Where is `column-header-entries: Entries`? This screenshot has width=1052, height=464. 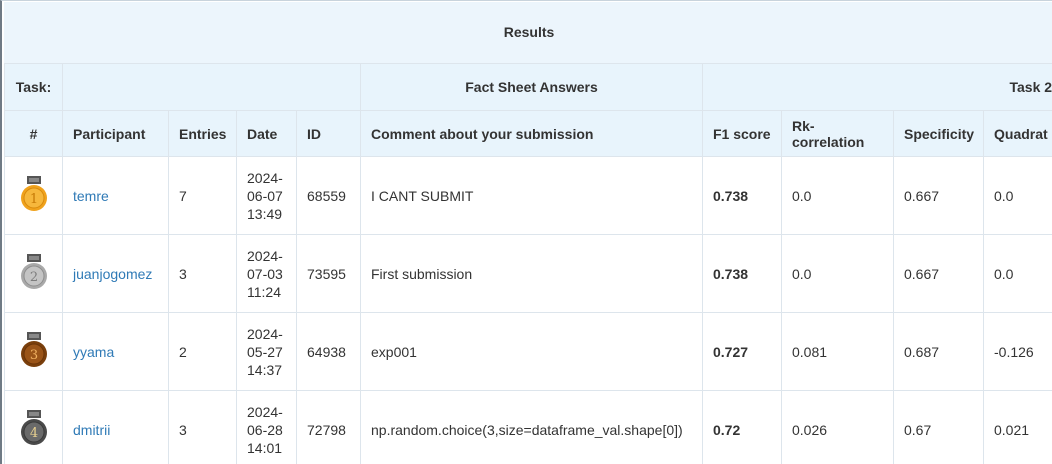 column-header-entries: Entries is located at coordinates (202, 133).